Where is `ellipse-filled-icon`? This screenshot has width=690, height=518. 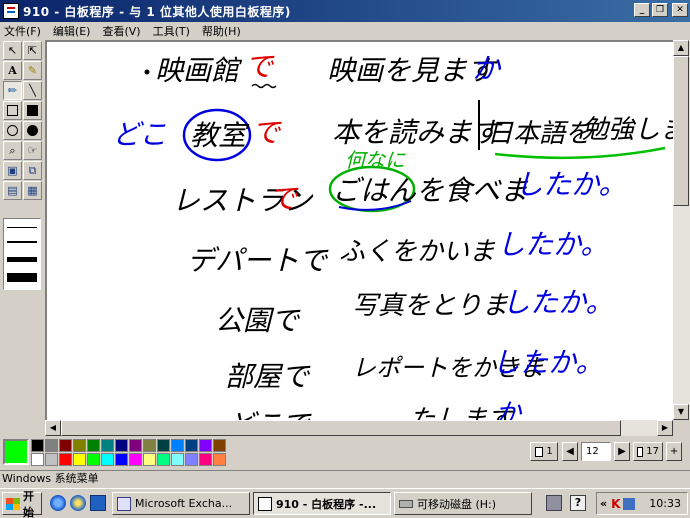 ellipse-filled-icon is located at coordinates (32, 130).